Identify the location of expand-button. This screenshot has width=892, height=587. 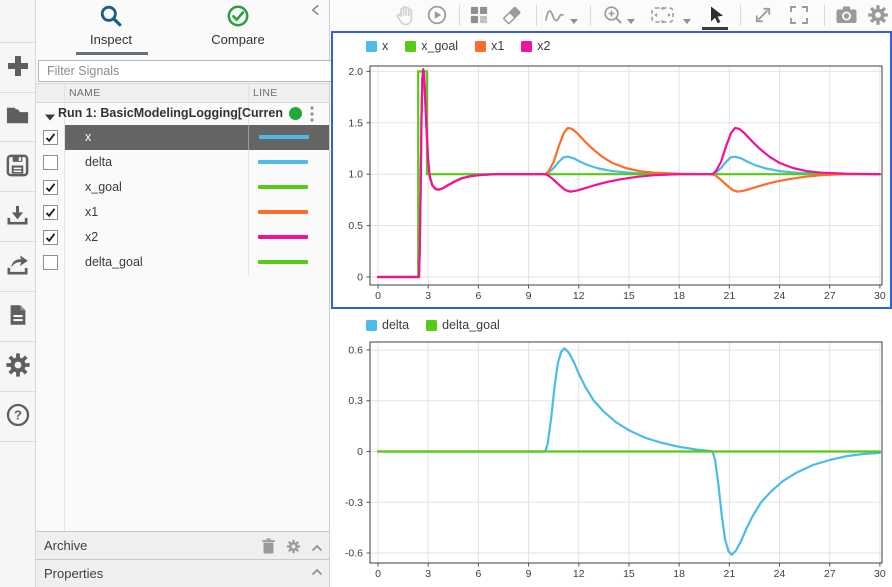
(763, 16).